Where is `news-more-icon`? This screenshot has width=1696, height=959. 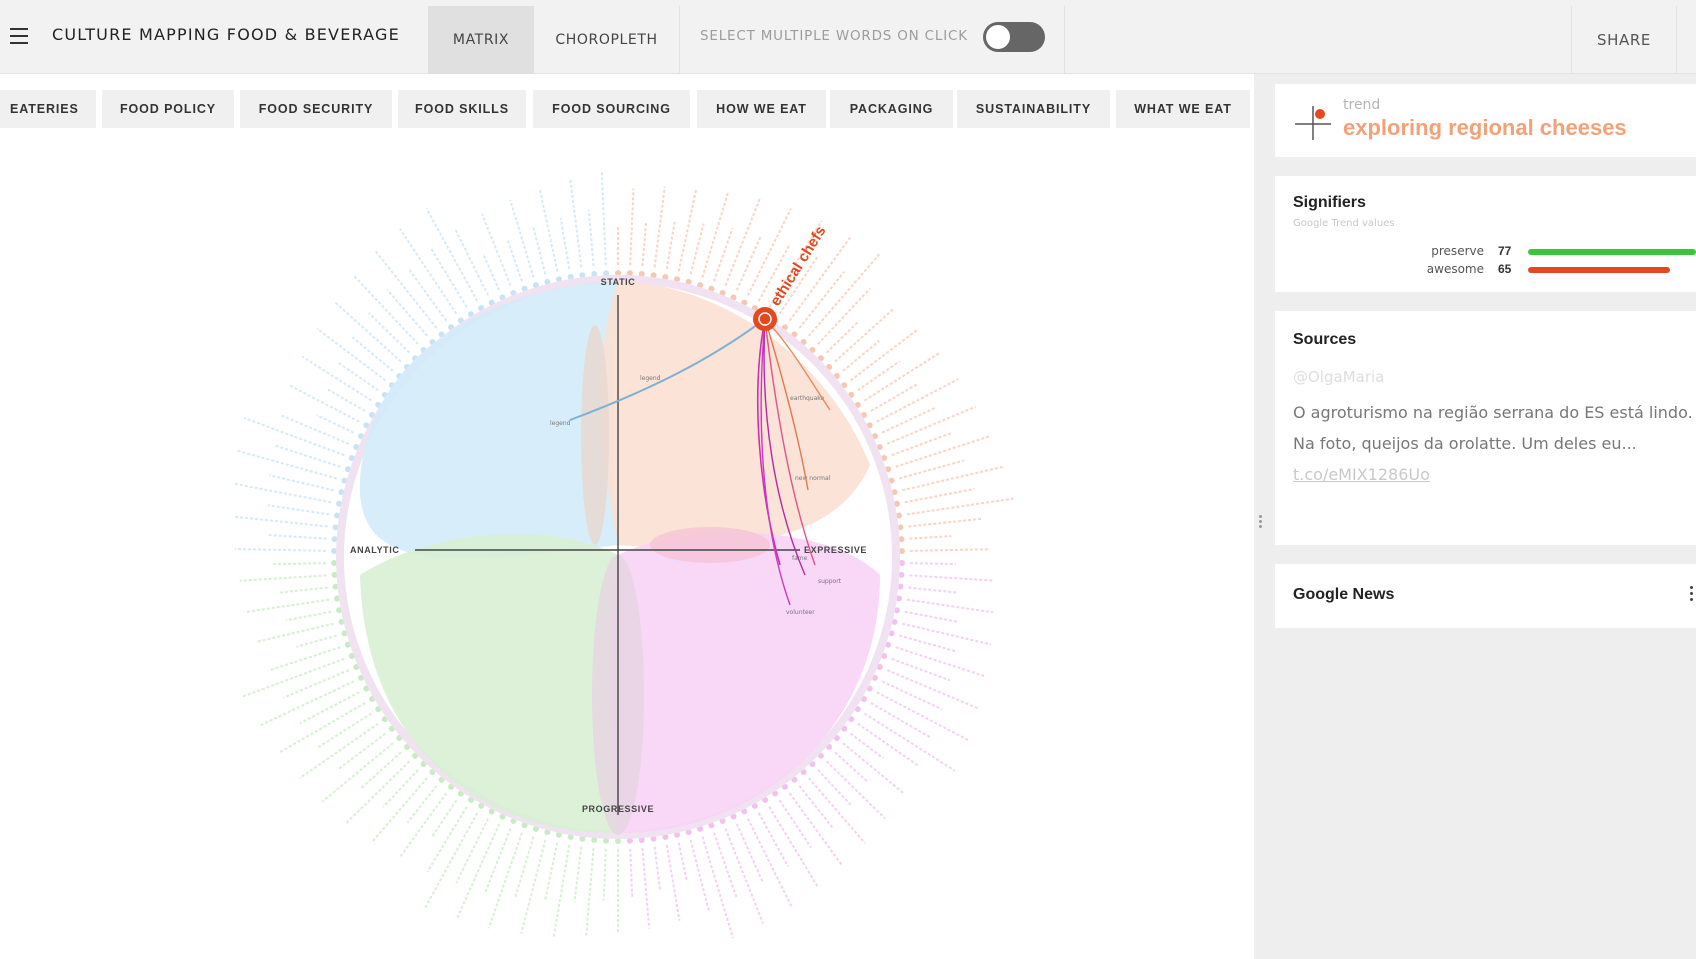 news-more-icon is located at coordinates (1693, 596).